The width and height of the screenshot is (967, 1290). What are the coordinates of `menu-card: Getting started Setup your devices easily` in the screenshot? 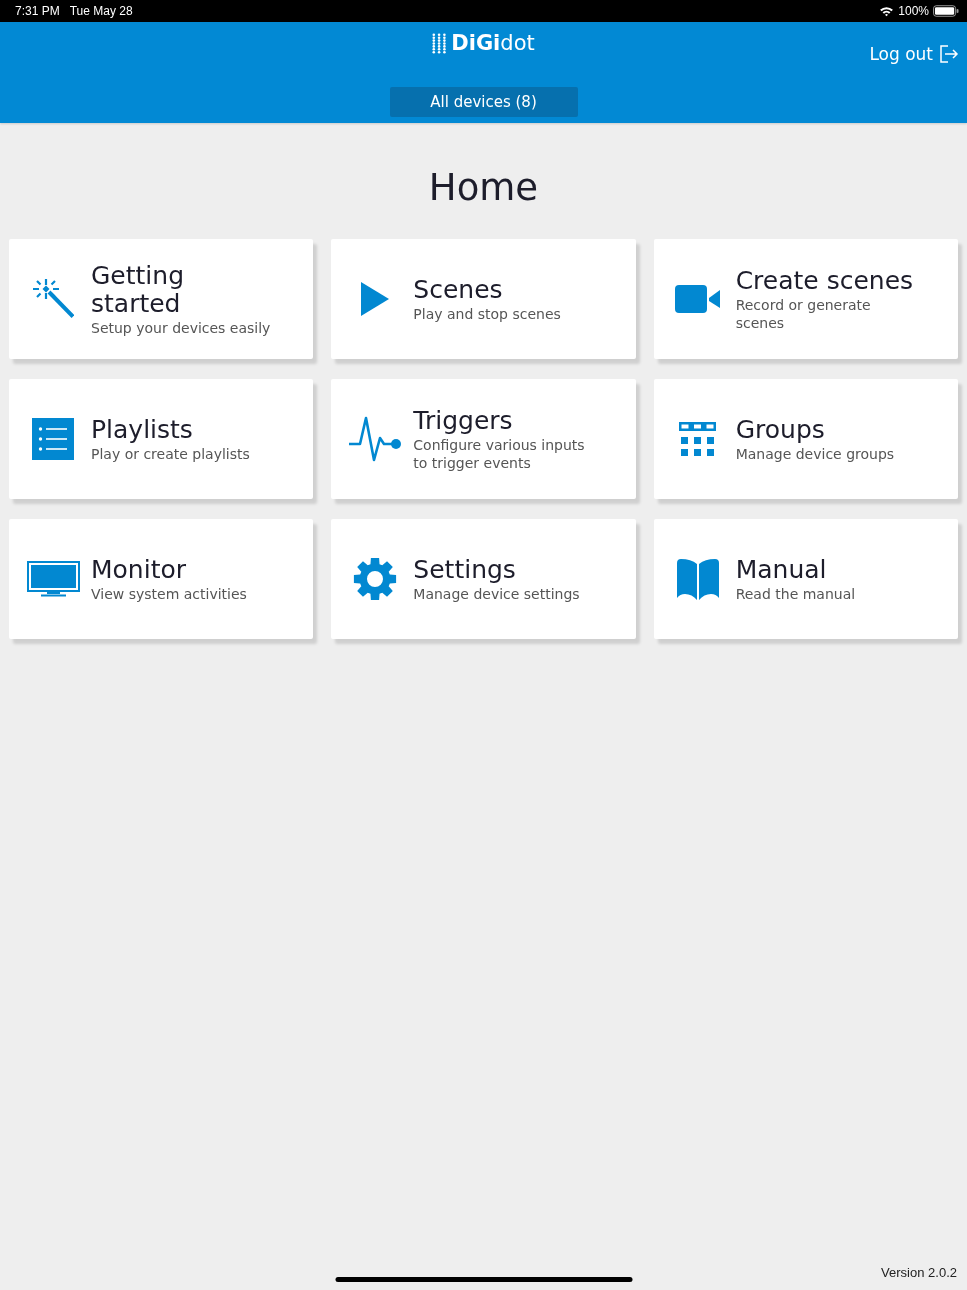 It's located at (161, 299).